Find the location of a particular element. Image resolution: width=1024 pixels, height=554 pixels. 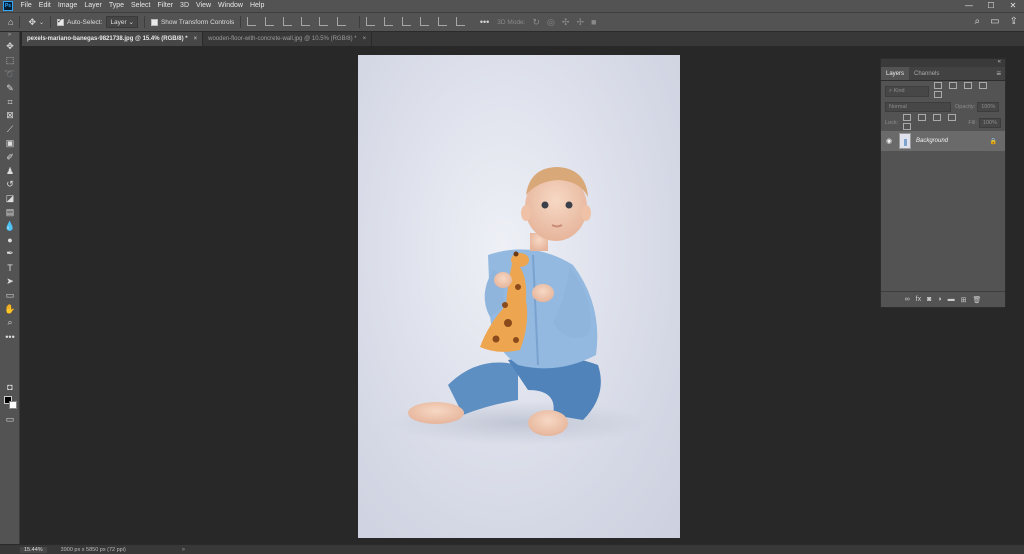

rectangle-tool-icon: ▭ is located at coordinates (10, 295).